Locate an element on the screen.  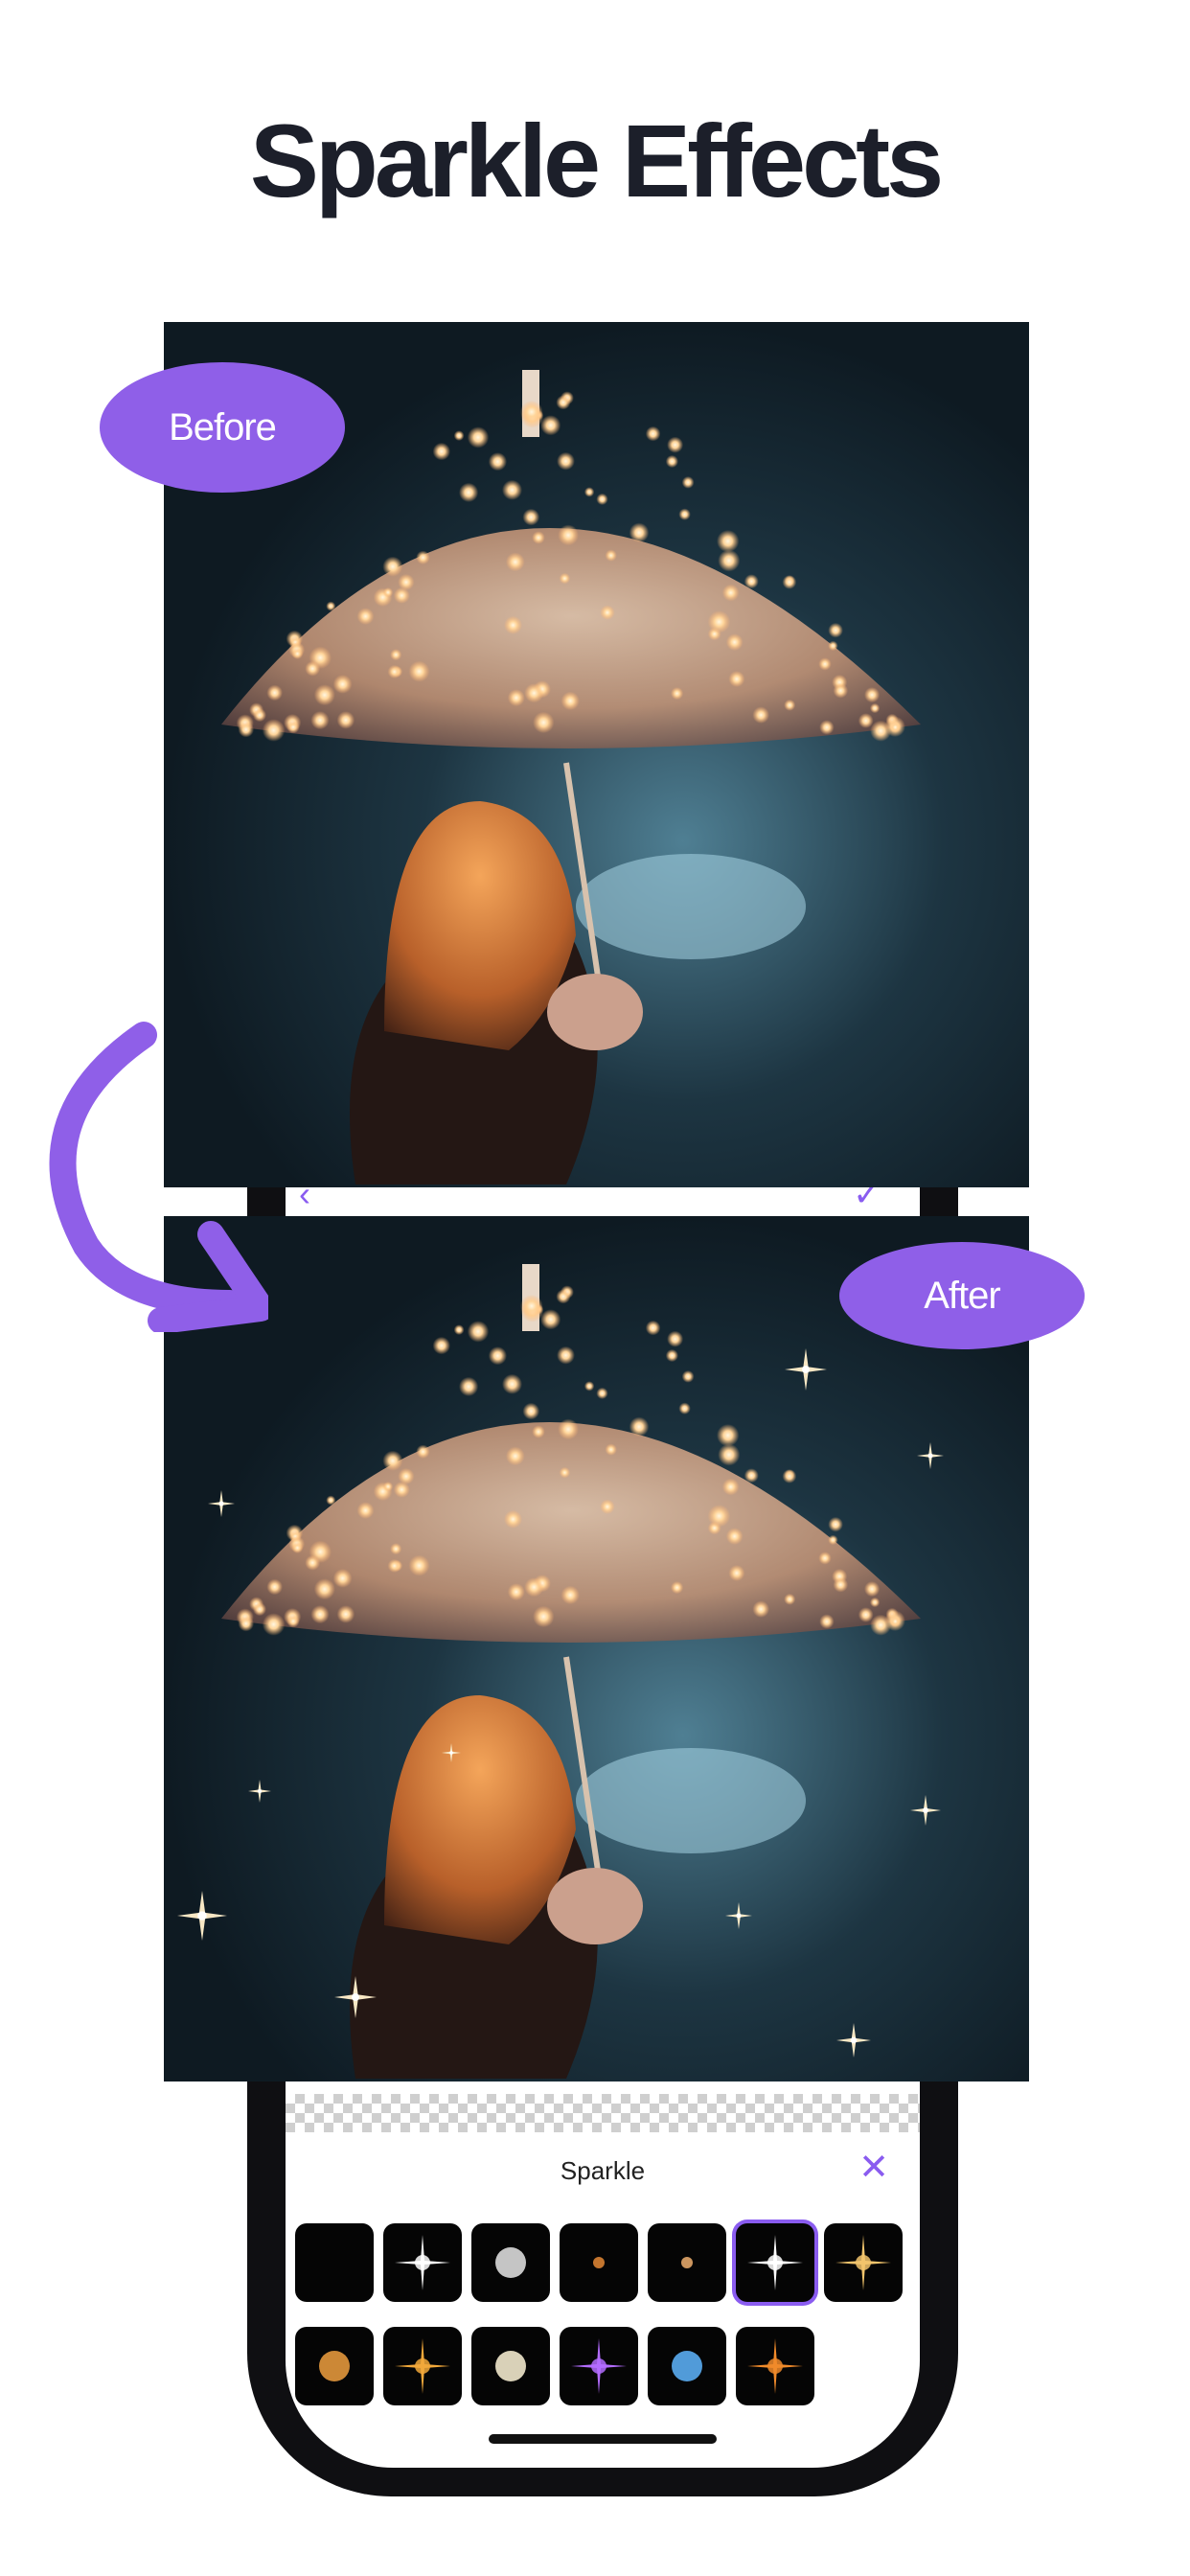
sparkle-preset-purple-flare-icon is located at coordinates (599, 2366).